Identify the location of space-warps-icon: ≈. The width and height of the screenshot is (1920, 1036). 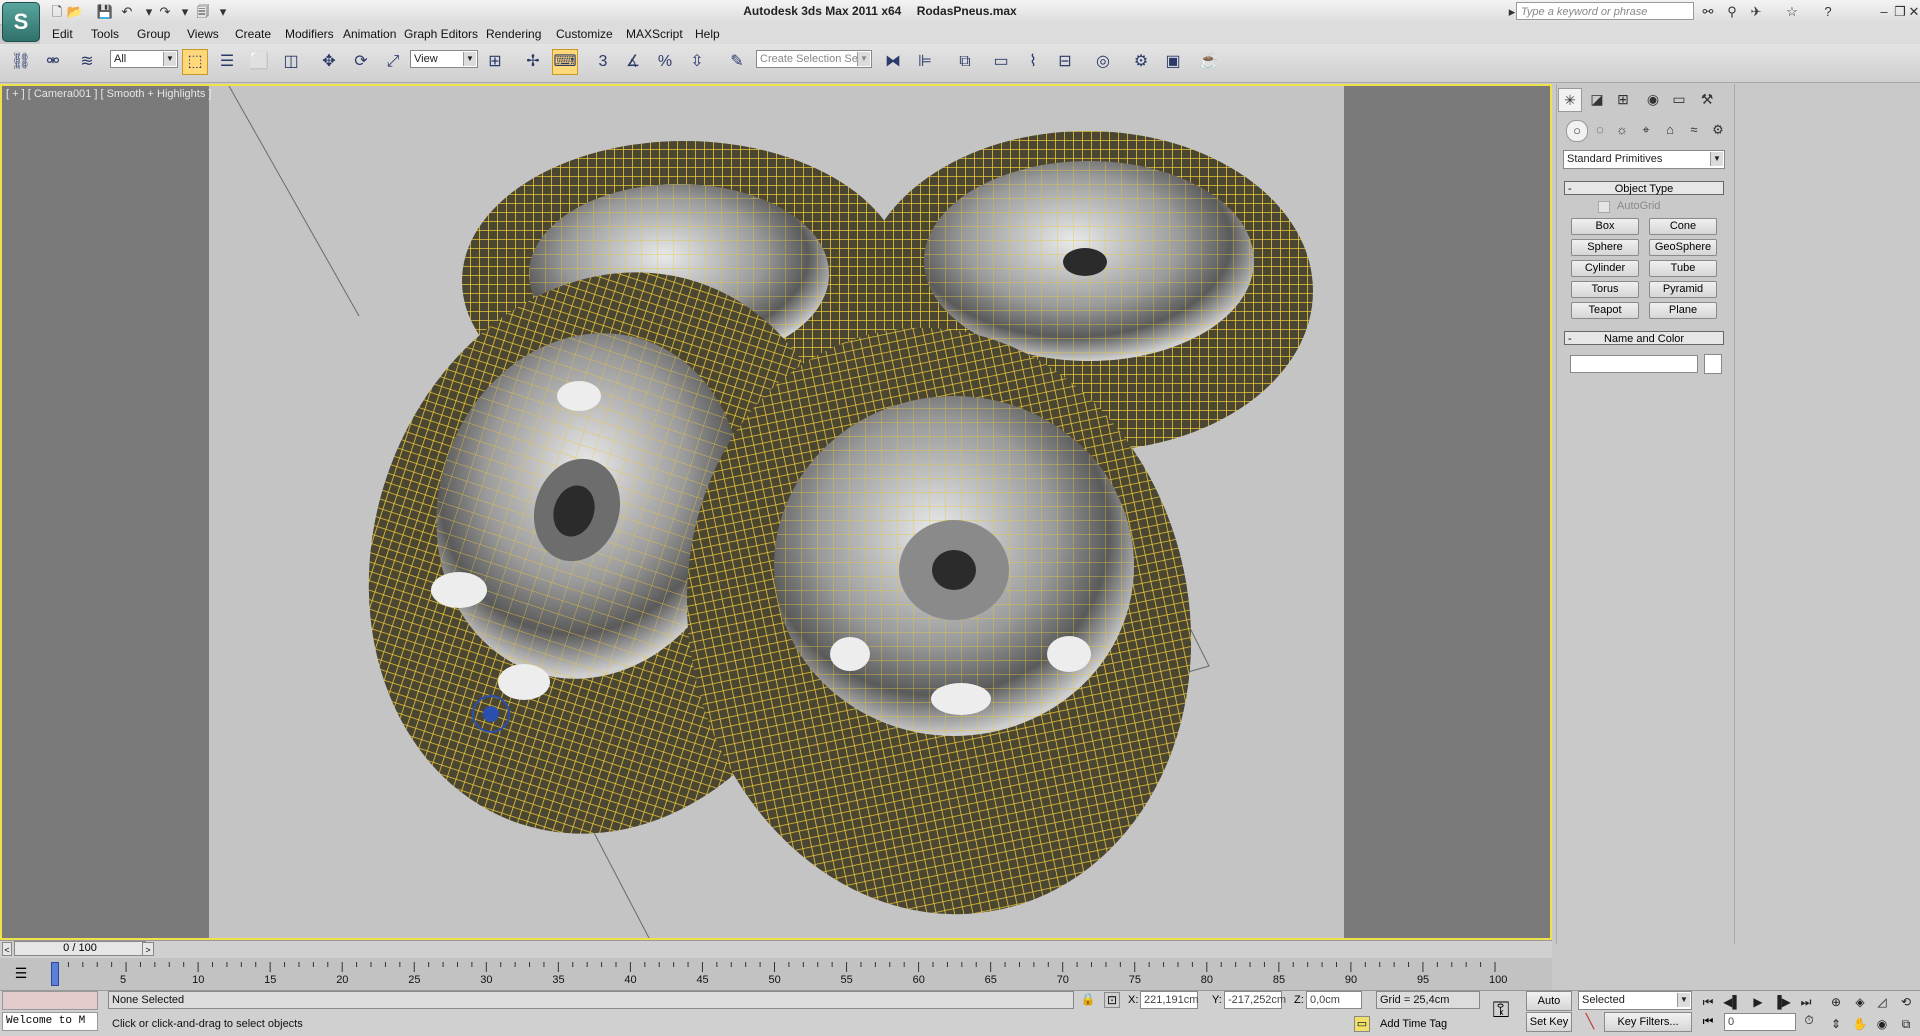
(1694, 130).